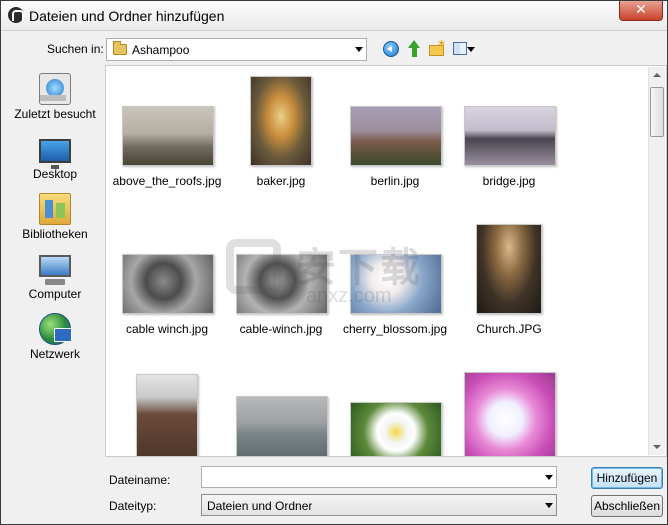 The height and width of the screenshot is (525, 668). What do you see at coordinates (55, 114) in the screenshot?
I see `place-label: Zuletzt besucht` at bounding box center [55, 114].